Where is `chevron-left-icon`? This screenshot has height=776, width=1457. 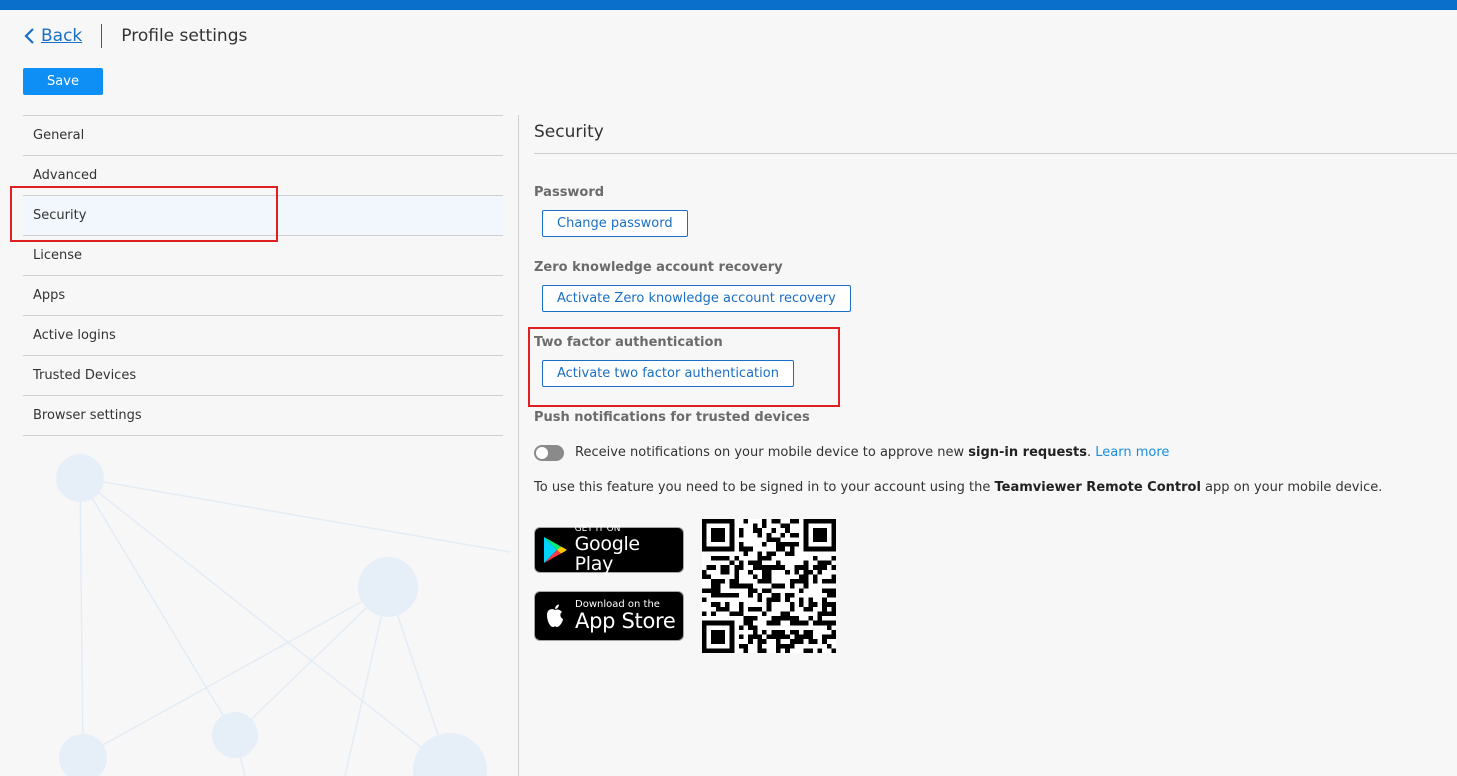 chevron-left-icon is located at coordinates (29, 36).